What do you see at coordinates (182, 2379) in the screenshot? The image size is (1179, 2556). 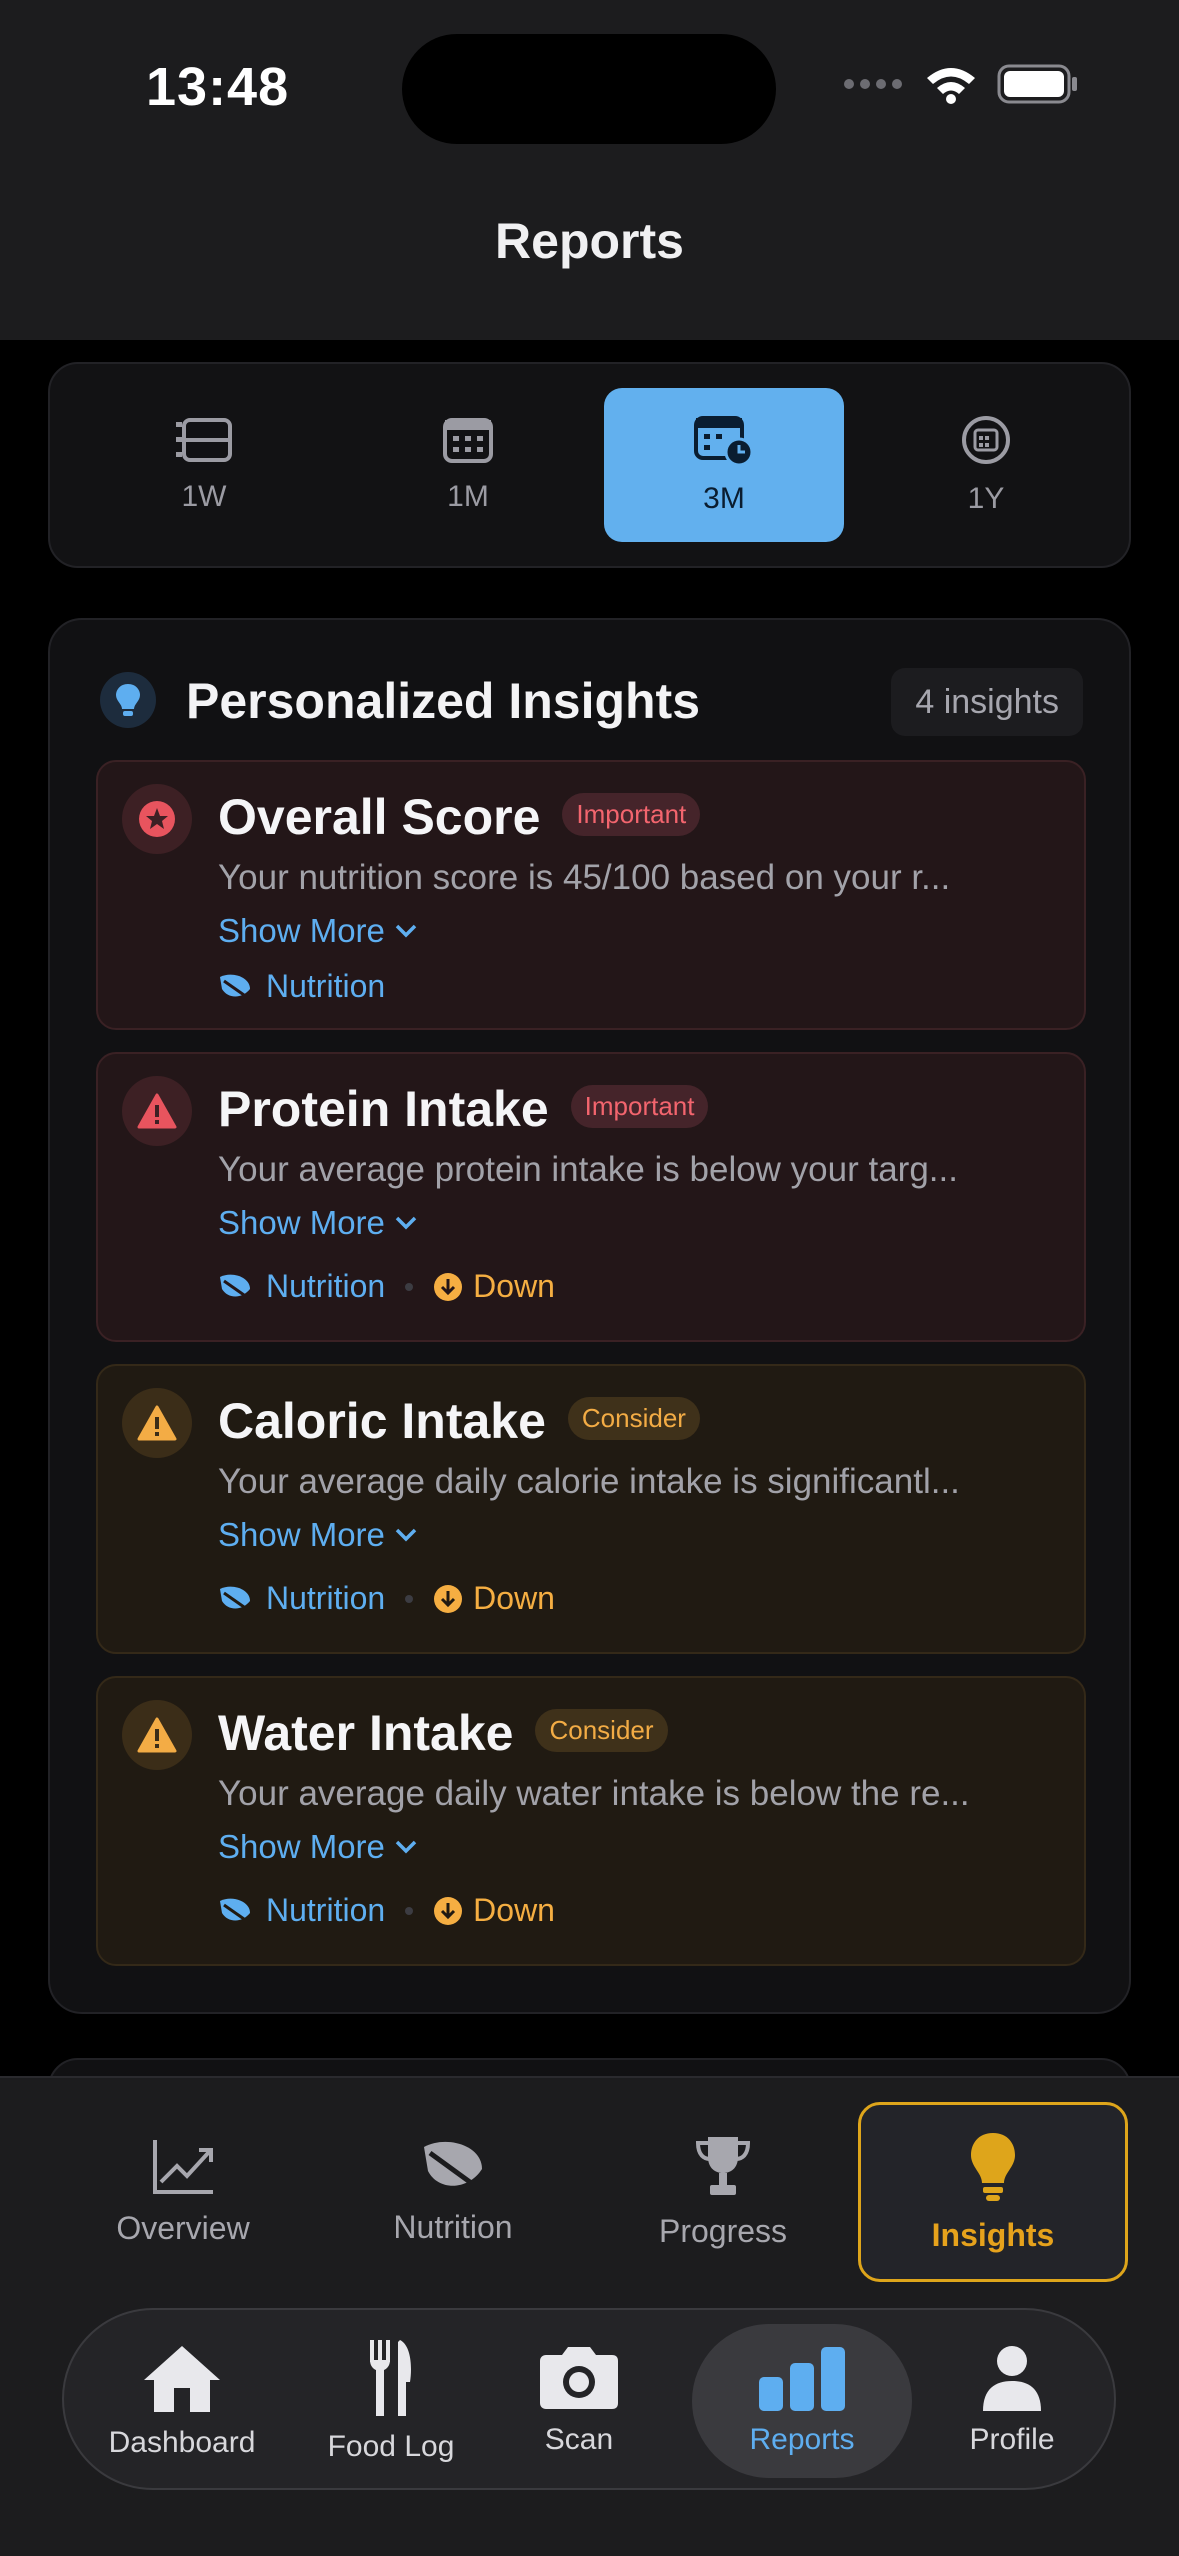 I see `house-icon` at bounding box center [182, 2379].